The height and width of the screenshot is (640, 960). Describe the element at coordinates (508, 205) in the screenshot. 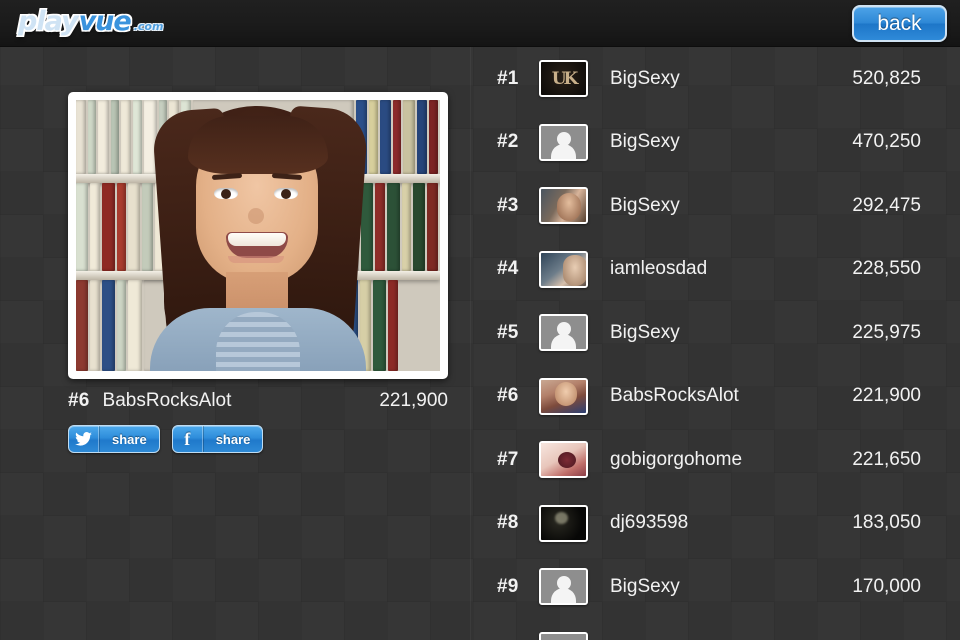

I see `row-rank: #3` at that location.